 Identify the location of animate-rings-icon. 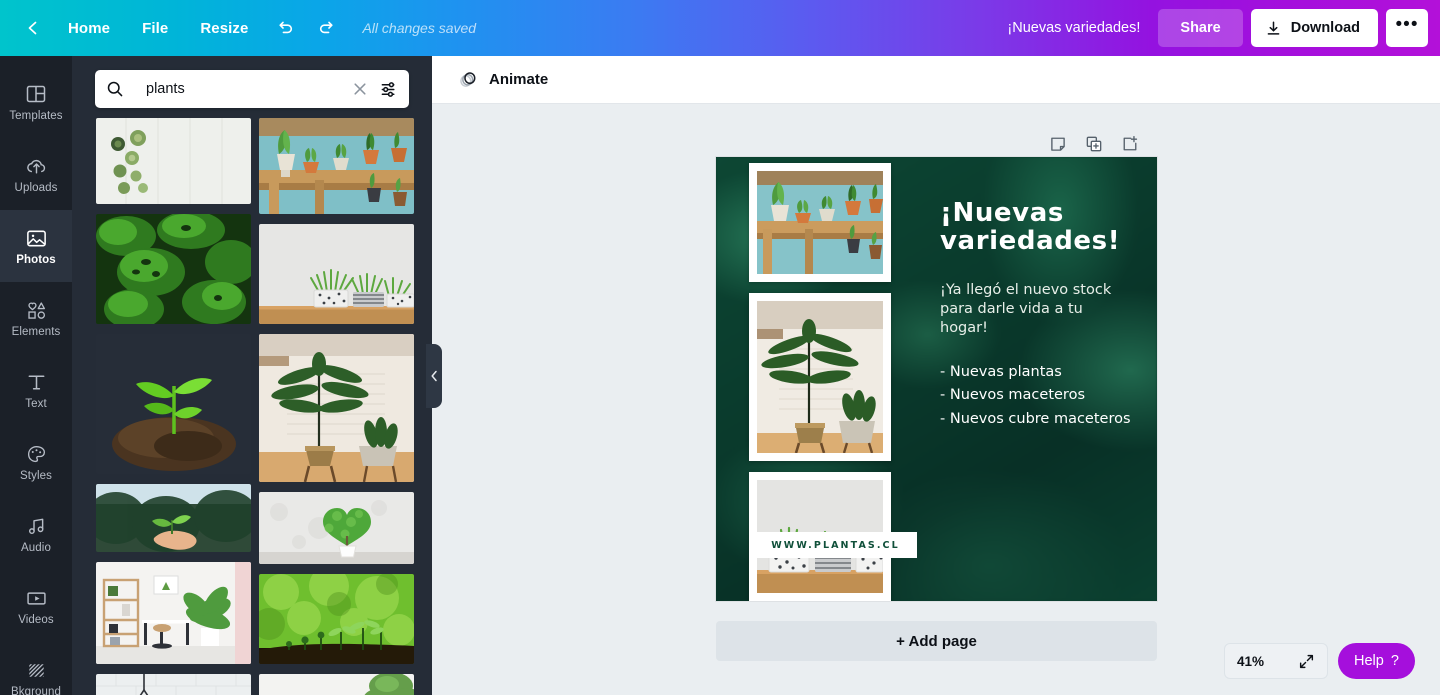
(468, 79).